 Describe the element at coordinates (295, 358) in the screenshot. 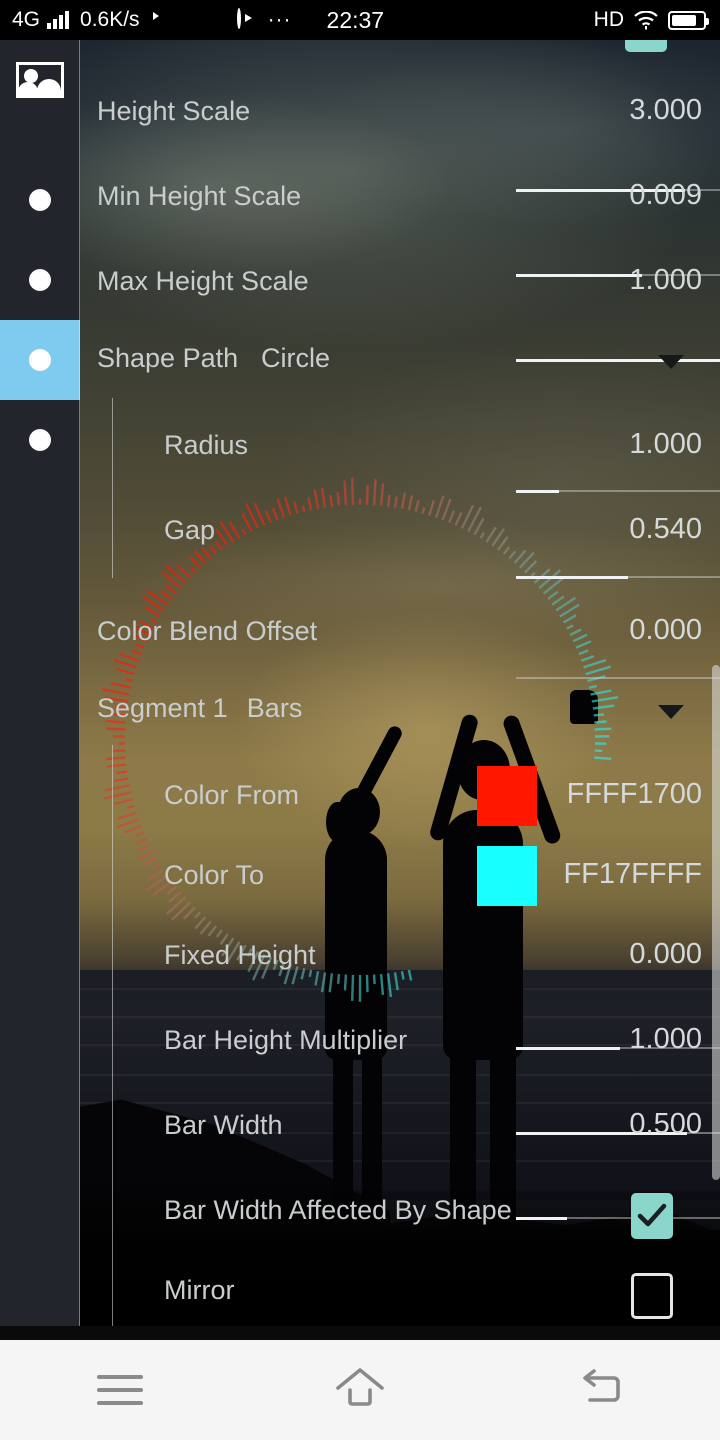

I see `setting-dropdown-value: Circle` at that location.